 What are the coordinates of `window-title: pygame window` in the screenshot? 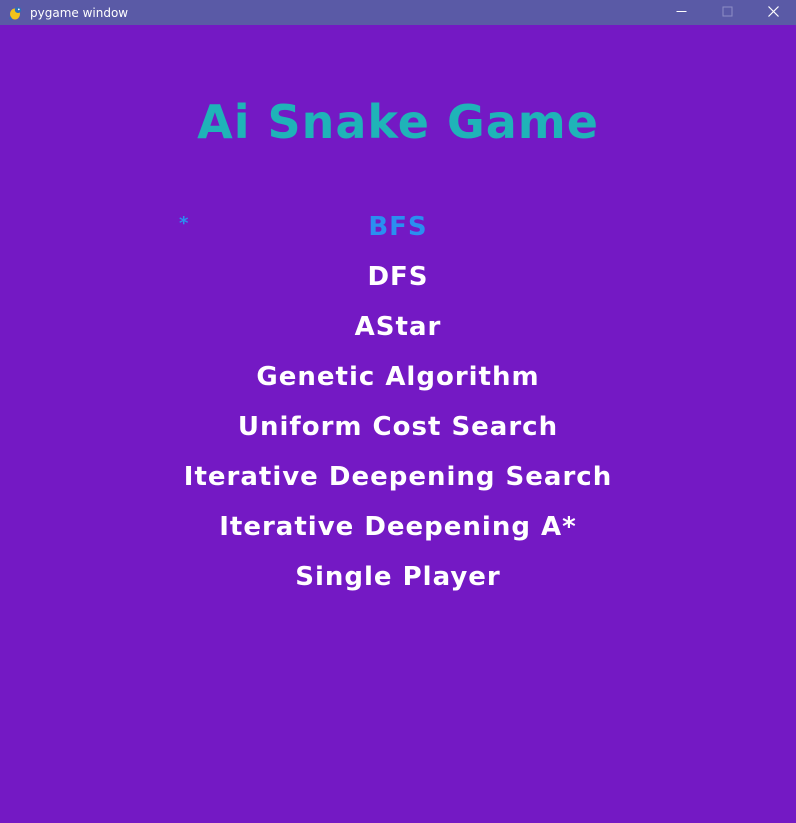 It's located at (79, 12).